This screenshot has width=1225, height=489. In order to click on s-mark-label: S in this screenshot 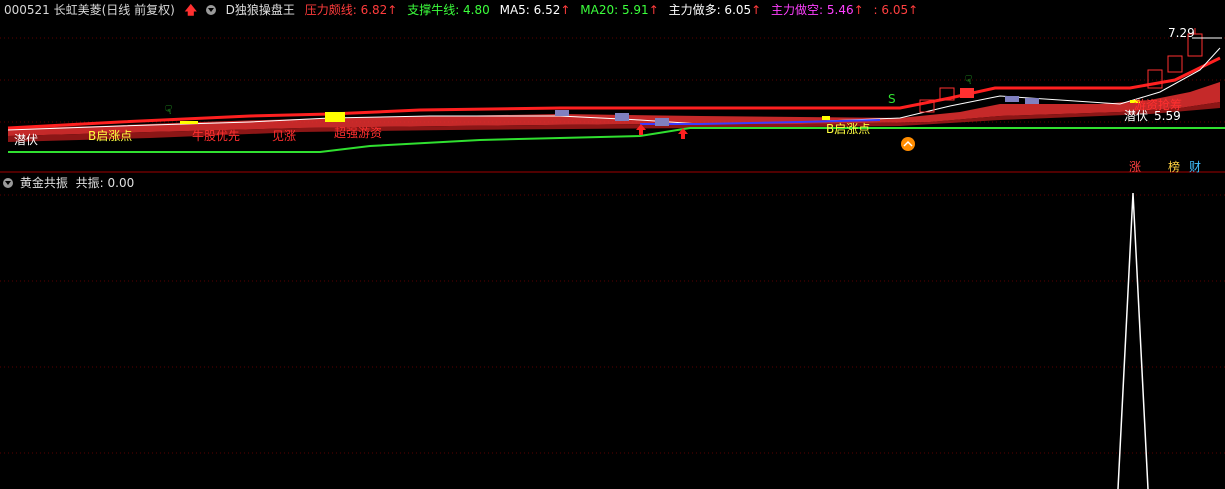, I will do `click(892, 99)`.